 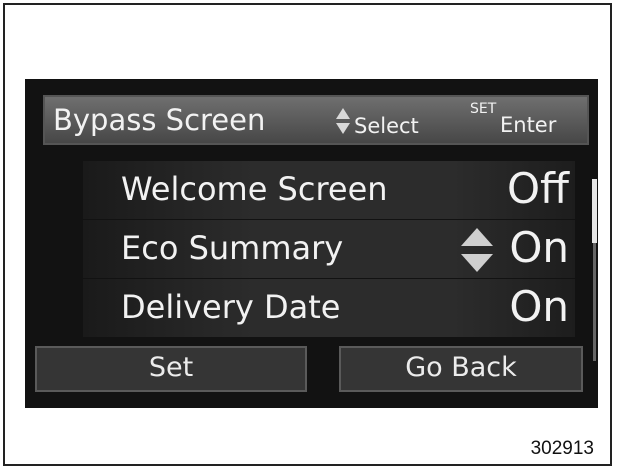 I want to click on set-button: Set, so click(x=171, y=369).